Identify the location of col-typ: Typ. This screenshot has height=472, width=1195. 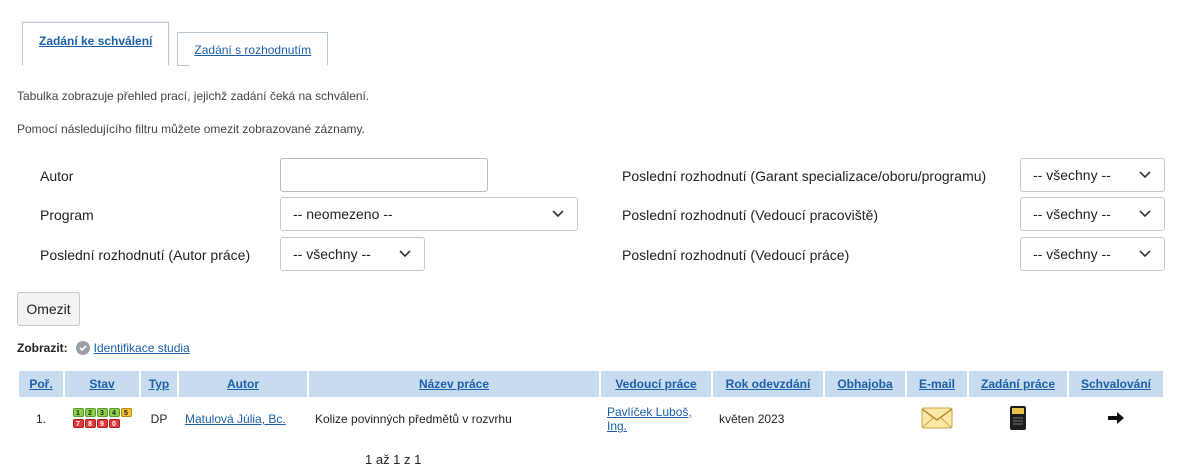
(159, 384).